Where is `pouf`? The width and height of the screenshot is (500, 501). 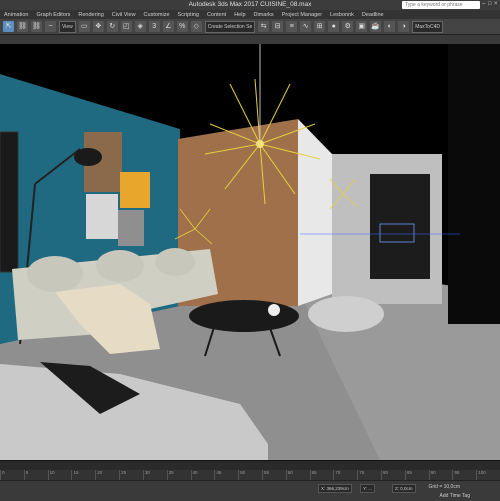
pouf is located at coordinates (346, 314).